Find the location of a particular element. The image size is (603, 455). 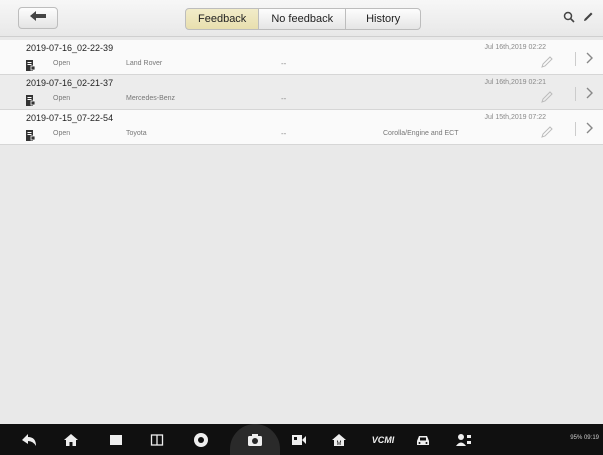

record-make: Land Rover is located at coordinates (144, 63).